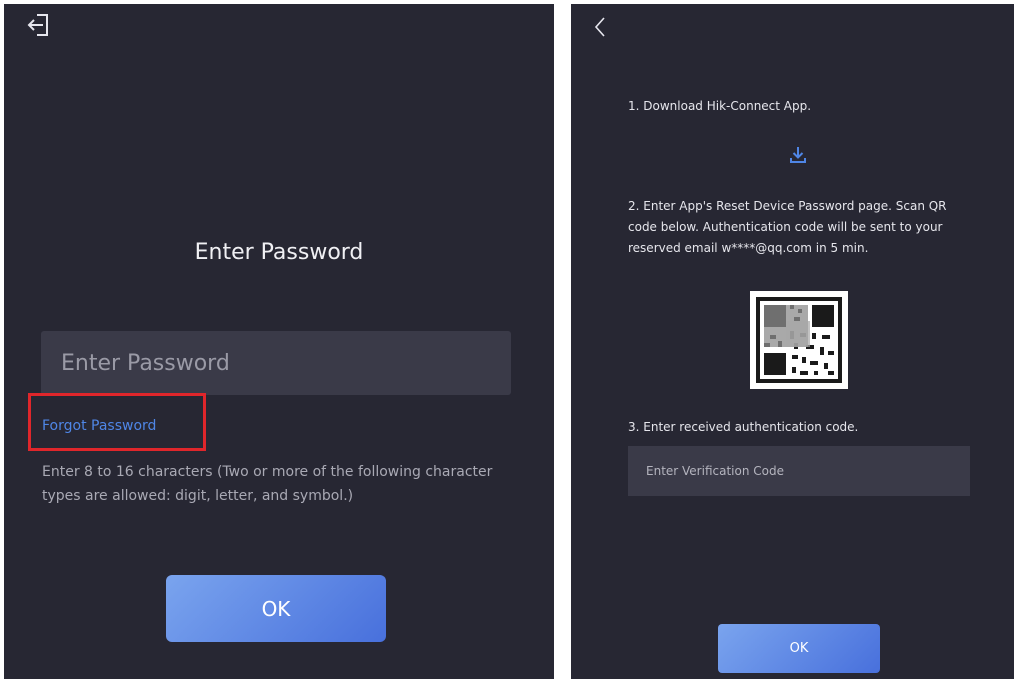  Describe the element at coordinates (798, 155) in the screenshot. I see `download-icon` at that location.